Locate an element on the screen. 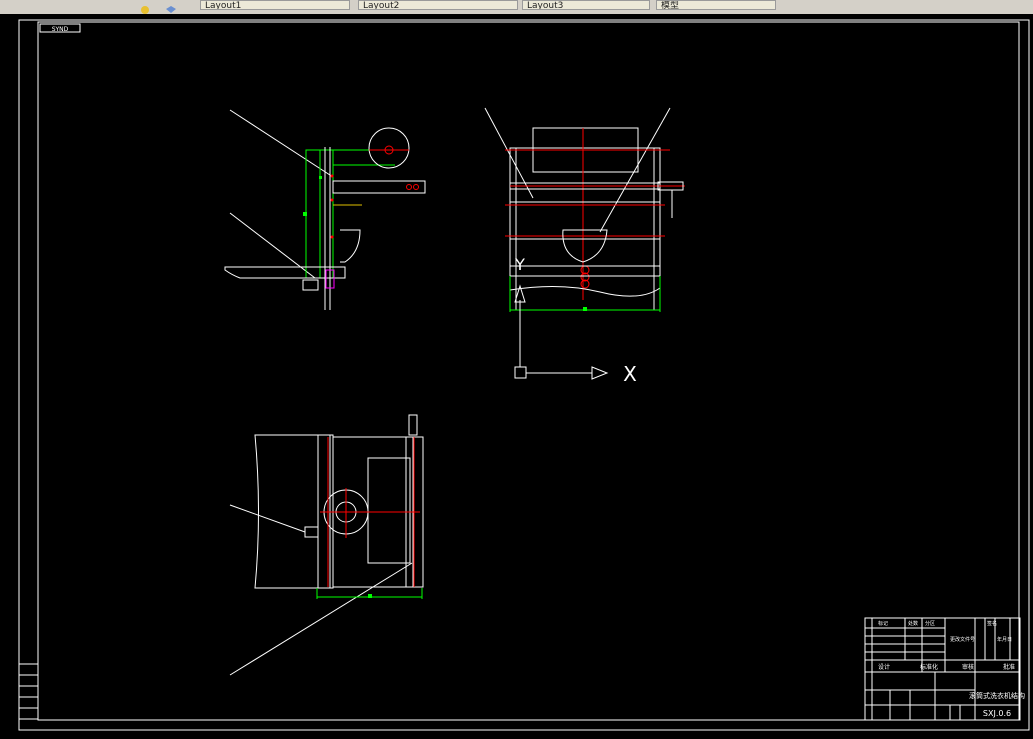  top-view is located at coordinates (326, 545).